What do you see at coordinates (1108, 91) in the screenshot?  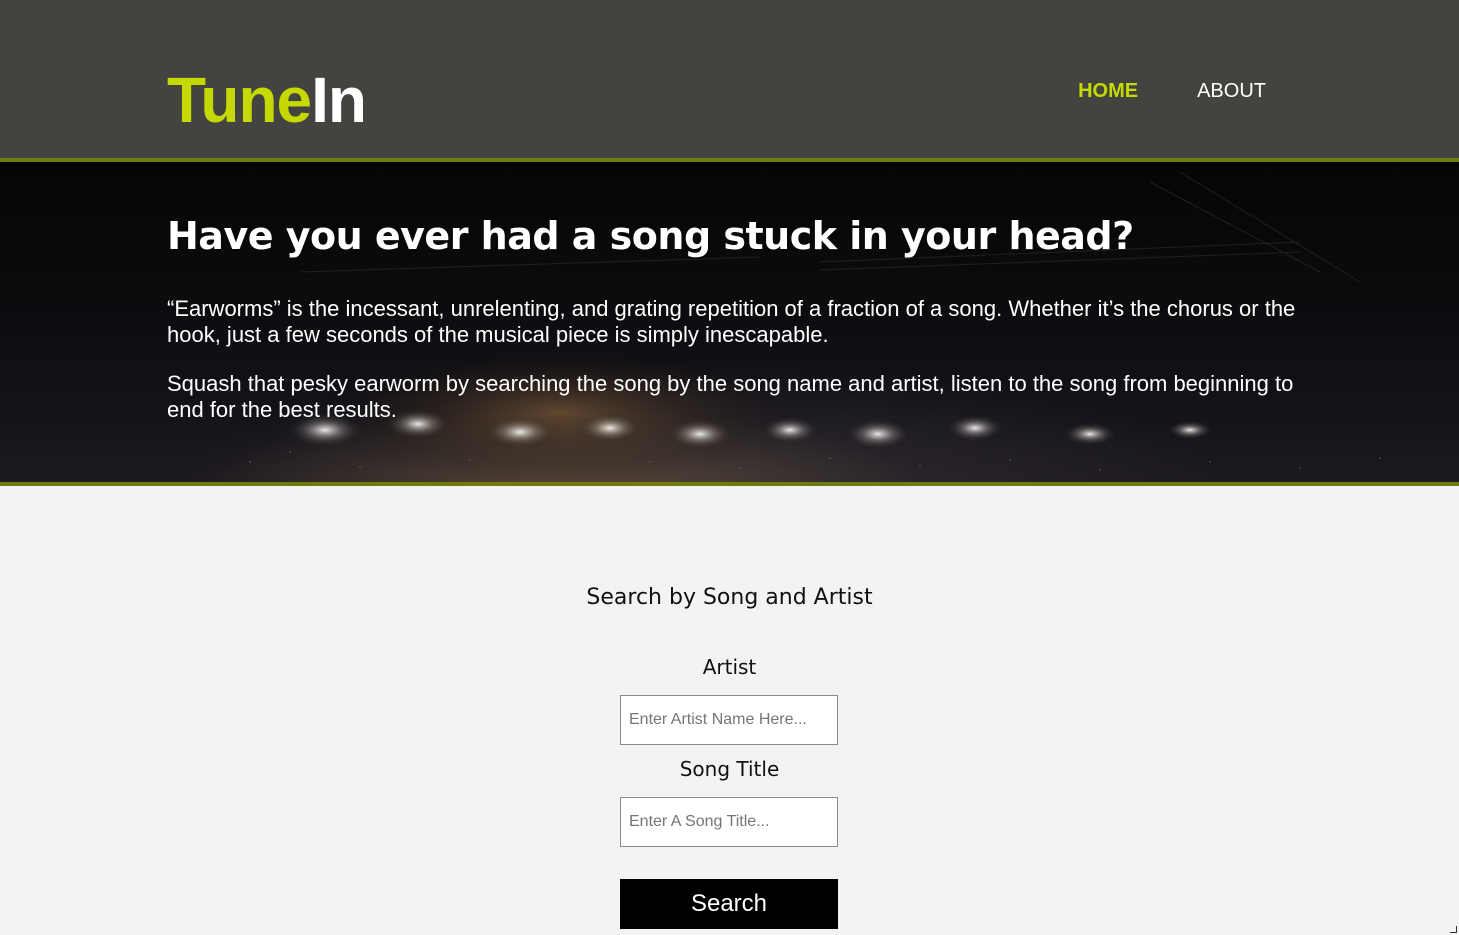 I see `nav-home-link: HOME` at bounding box center [1108, 91].